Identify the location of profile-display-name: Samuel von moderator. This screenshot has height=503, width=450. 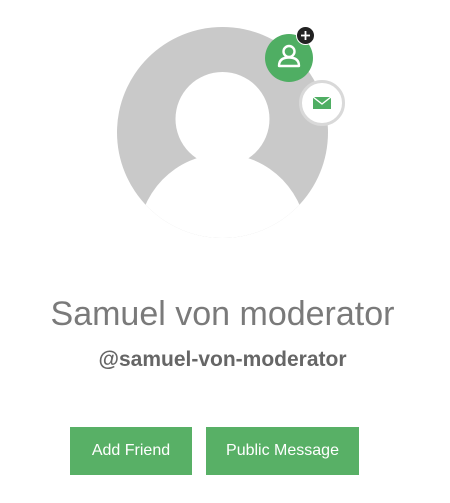
(222, 314).